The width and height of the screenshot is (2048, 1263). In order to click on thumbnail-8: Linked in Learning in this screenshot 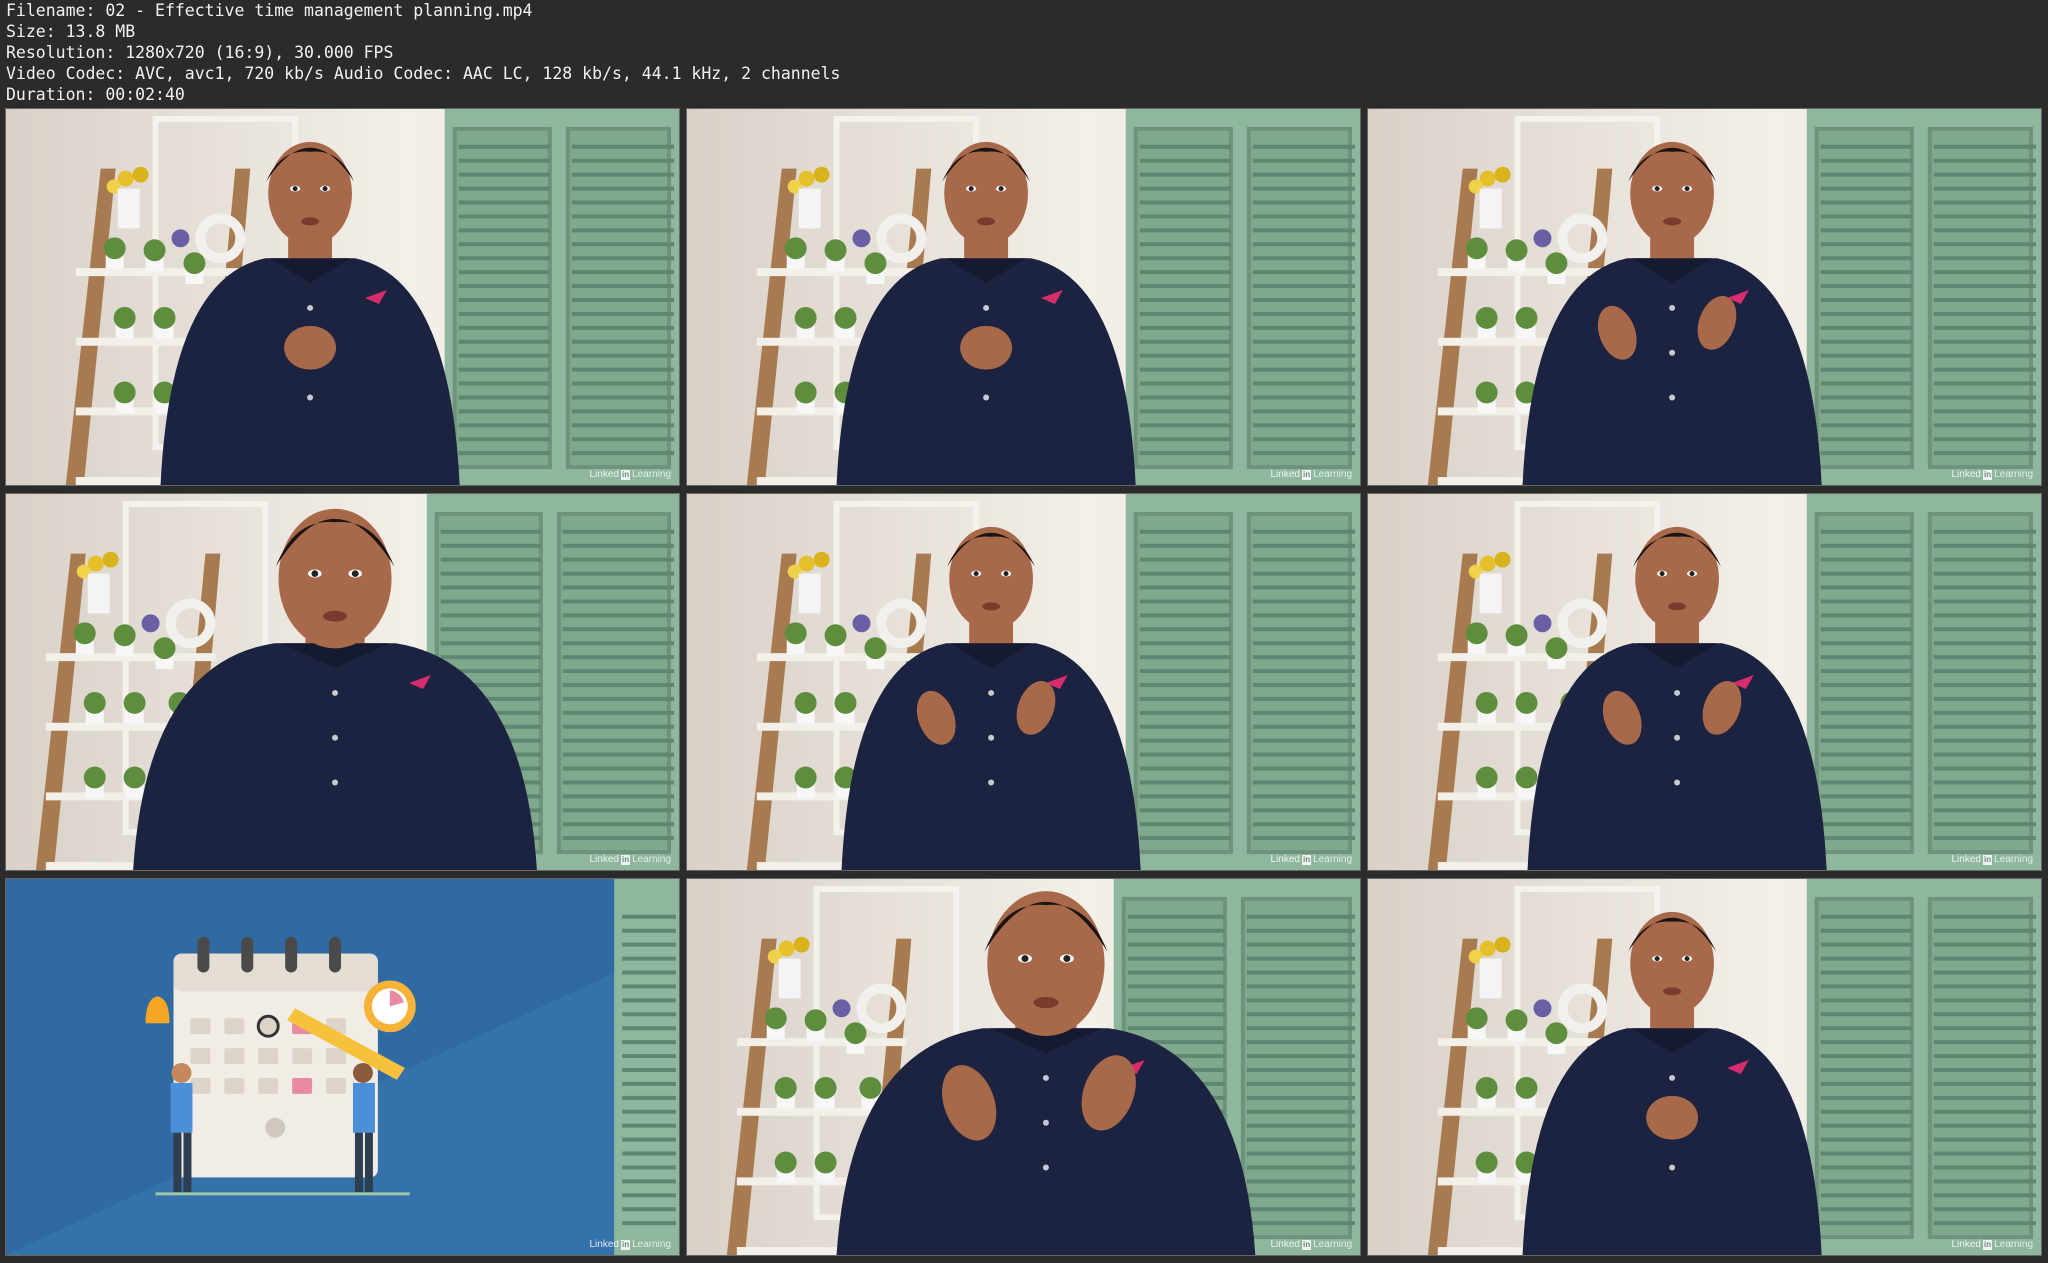, I will do `click(1023, 1067)`.